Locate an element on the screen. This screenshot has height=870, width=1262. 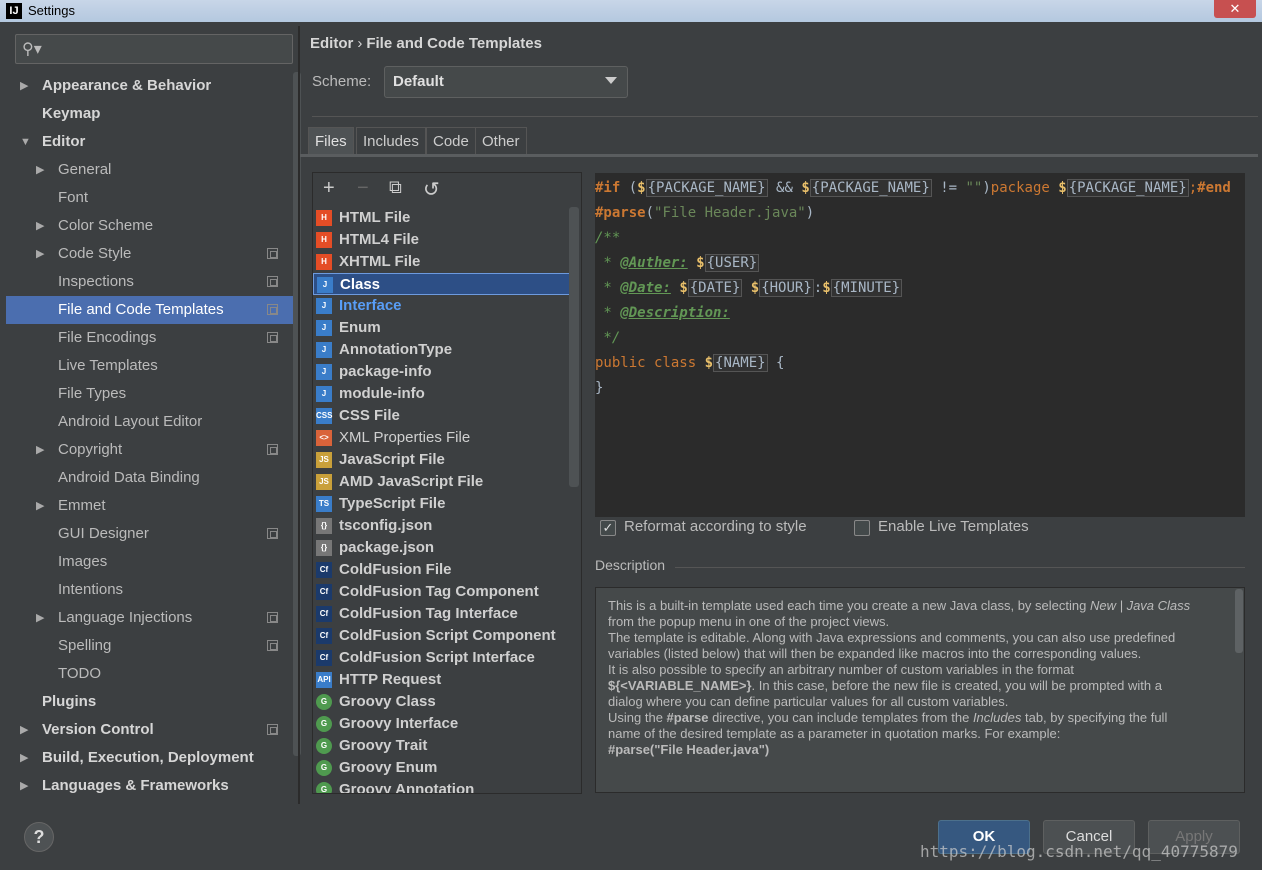
sidebar-item-languages-frameworks: ▶ Languages & Frameworks is located at coordinates (152, 786).